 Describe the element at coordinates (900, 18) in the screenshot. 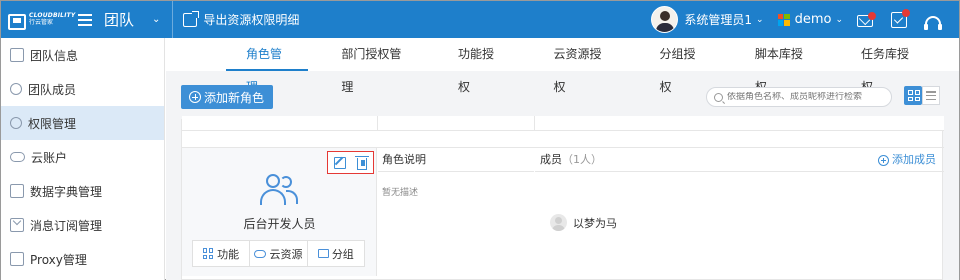

I see `task-icon` at that location.